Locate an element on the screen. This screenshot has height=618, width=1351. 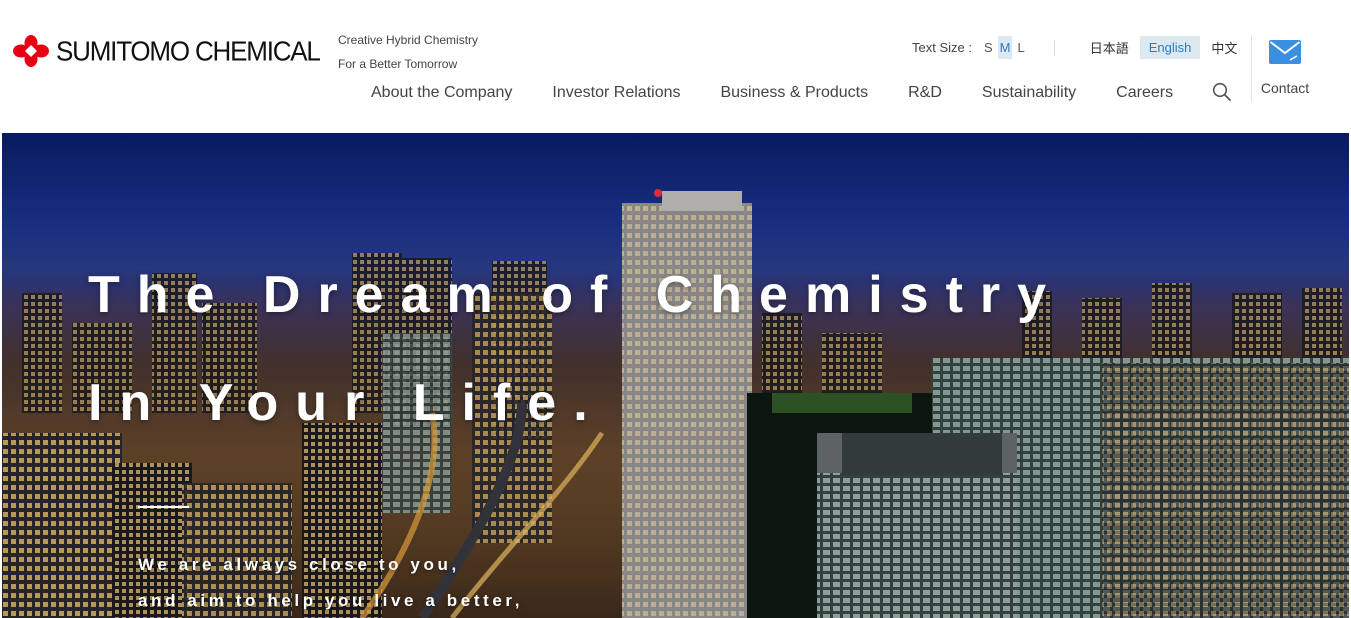
hero-title-line-1: The Dream of Chemistry is located at coordinates (576, 295).